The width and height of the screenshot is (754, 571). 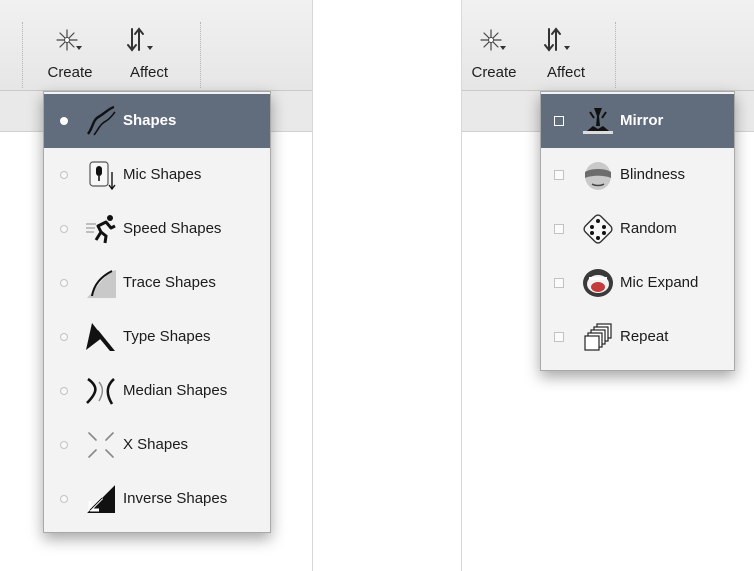 I want to click on menu-item-blindness: Blindness, so click(x=637, y=175).